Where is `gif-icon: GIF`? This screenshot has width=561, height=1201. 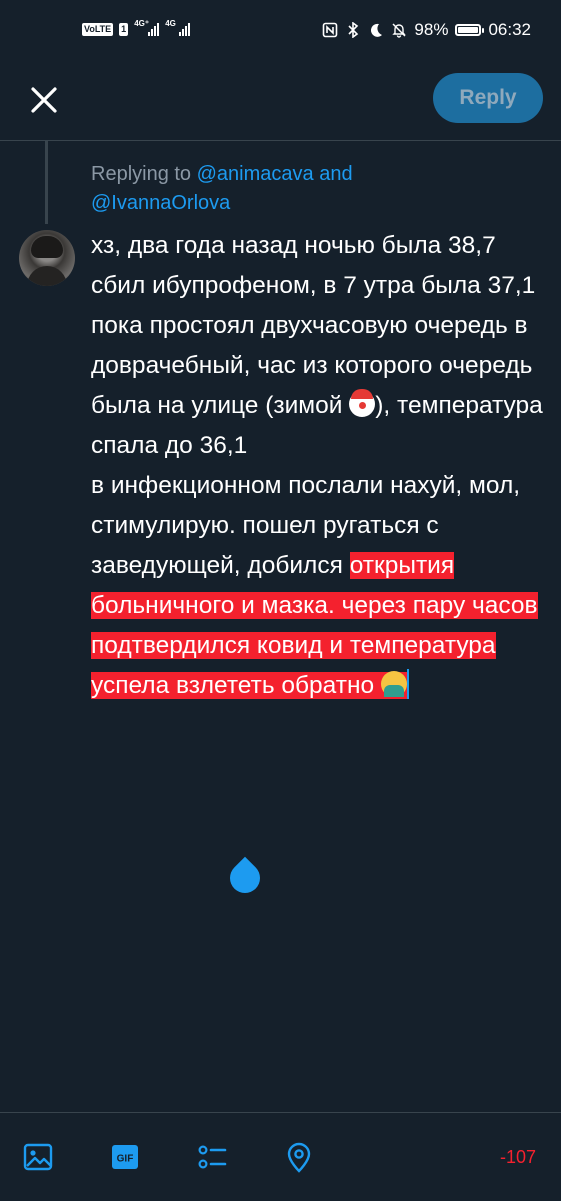 gif-icon: GIF is located at coordinates (125, 1157).